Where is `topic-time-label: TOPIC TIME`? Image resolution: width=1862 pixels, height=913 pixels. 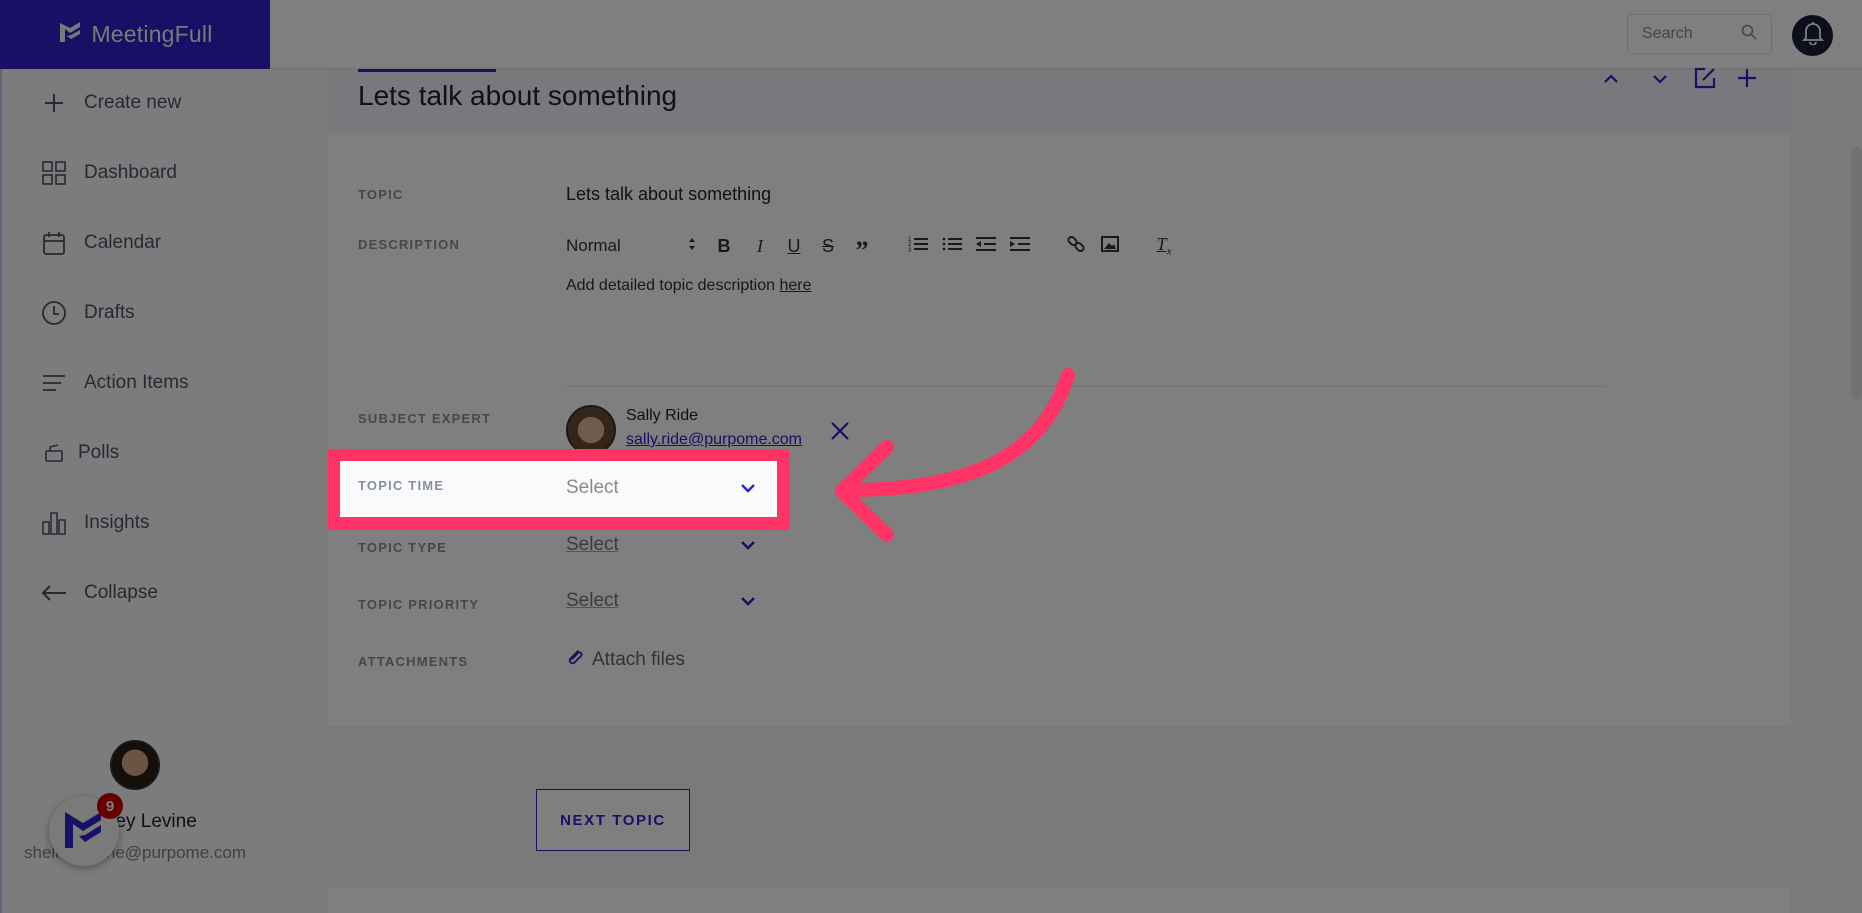
topic-time-label: TOPIC TIME is located at coordinates (401, 485).